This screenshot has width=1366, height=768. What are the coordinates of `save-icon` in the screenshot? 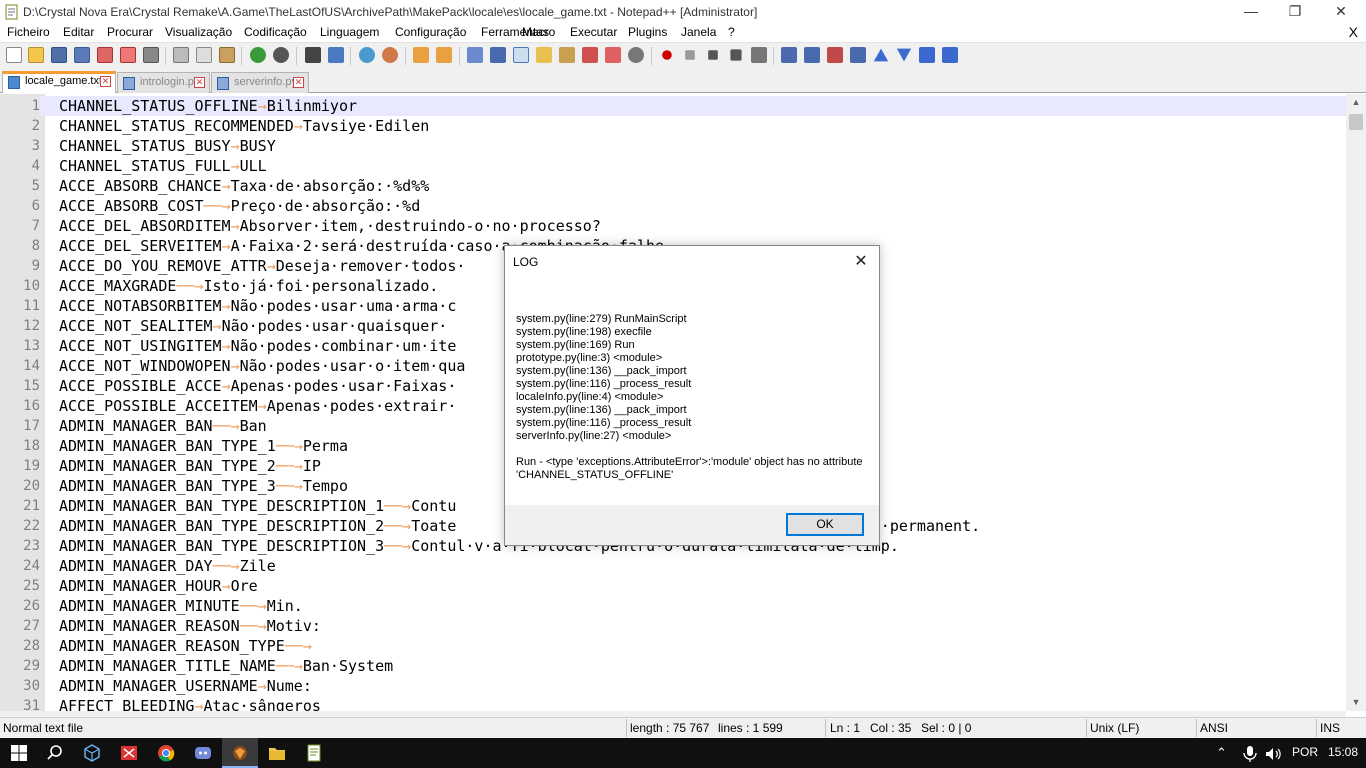 It's located at (59, 55).